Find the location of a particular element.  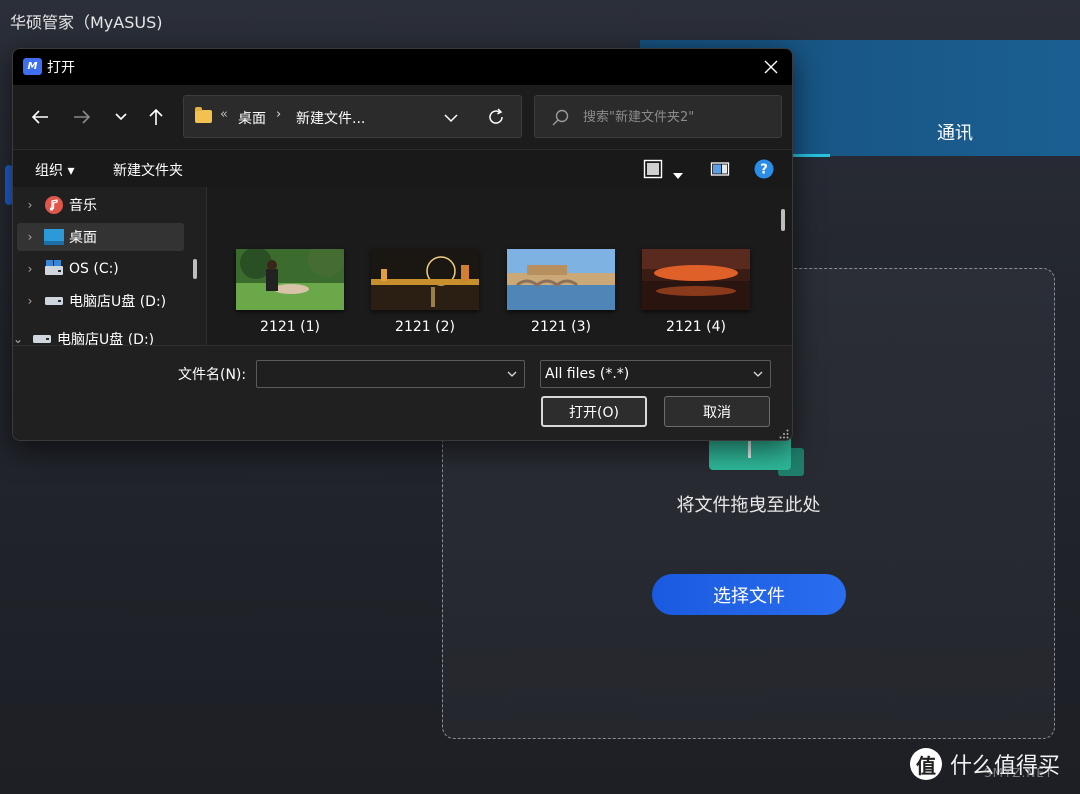

forward-button is located at coordinates (82, 117).